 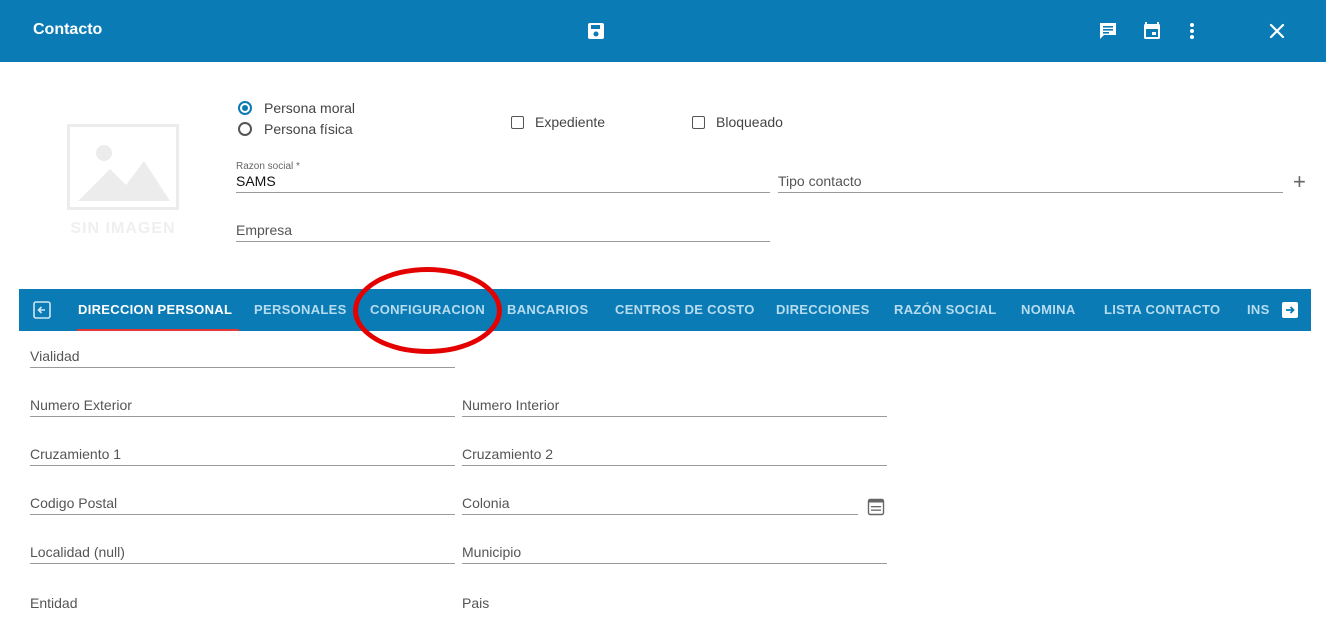 I want to click on tab-razon-social: RAZÓN SOCIAL, so click(x=945, y=310).